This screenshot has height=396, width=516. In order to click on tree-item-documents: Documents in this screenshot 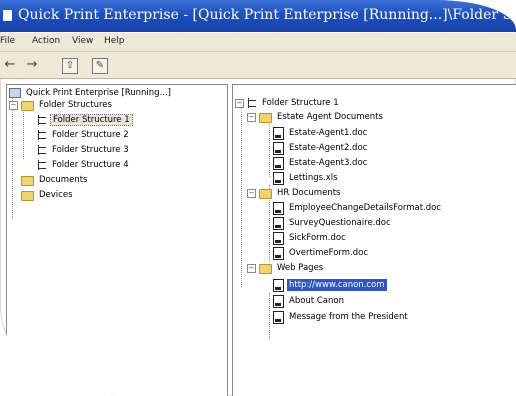, I will do `click(55, 180)`.